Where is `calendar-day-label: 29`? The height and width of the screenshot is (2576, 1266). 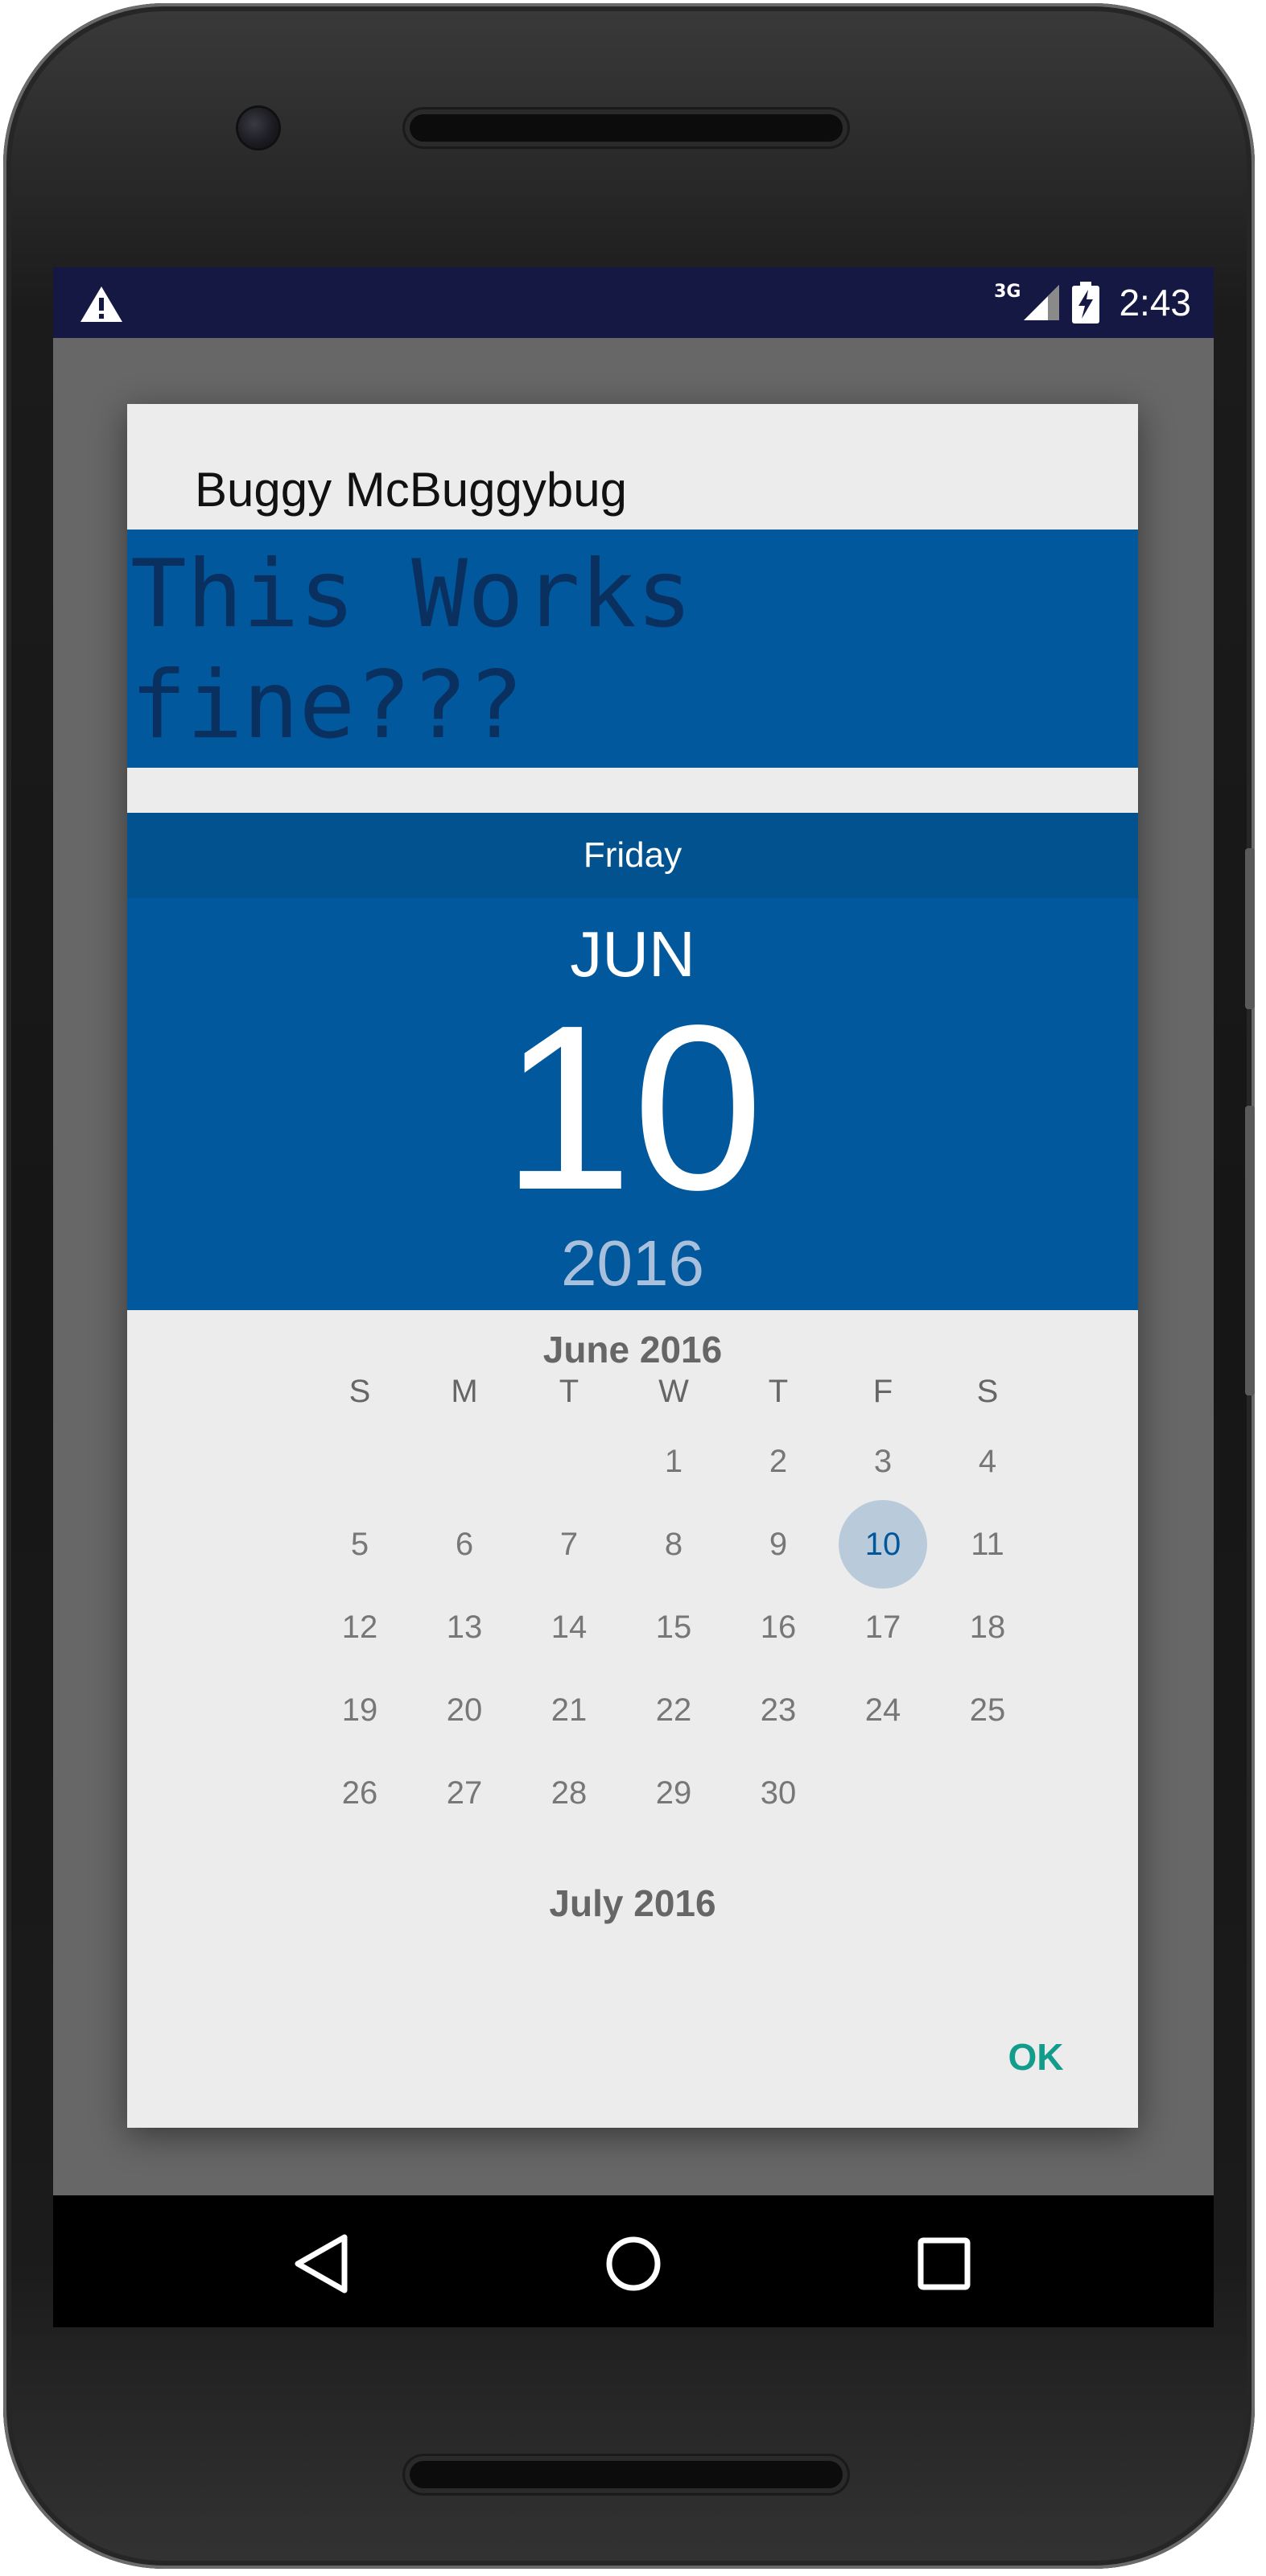
calendar-day-label: 29 is located at coordinates (673, 1793).